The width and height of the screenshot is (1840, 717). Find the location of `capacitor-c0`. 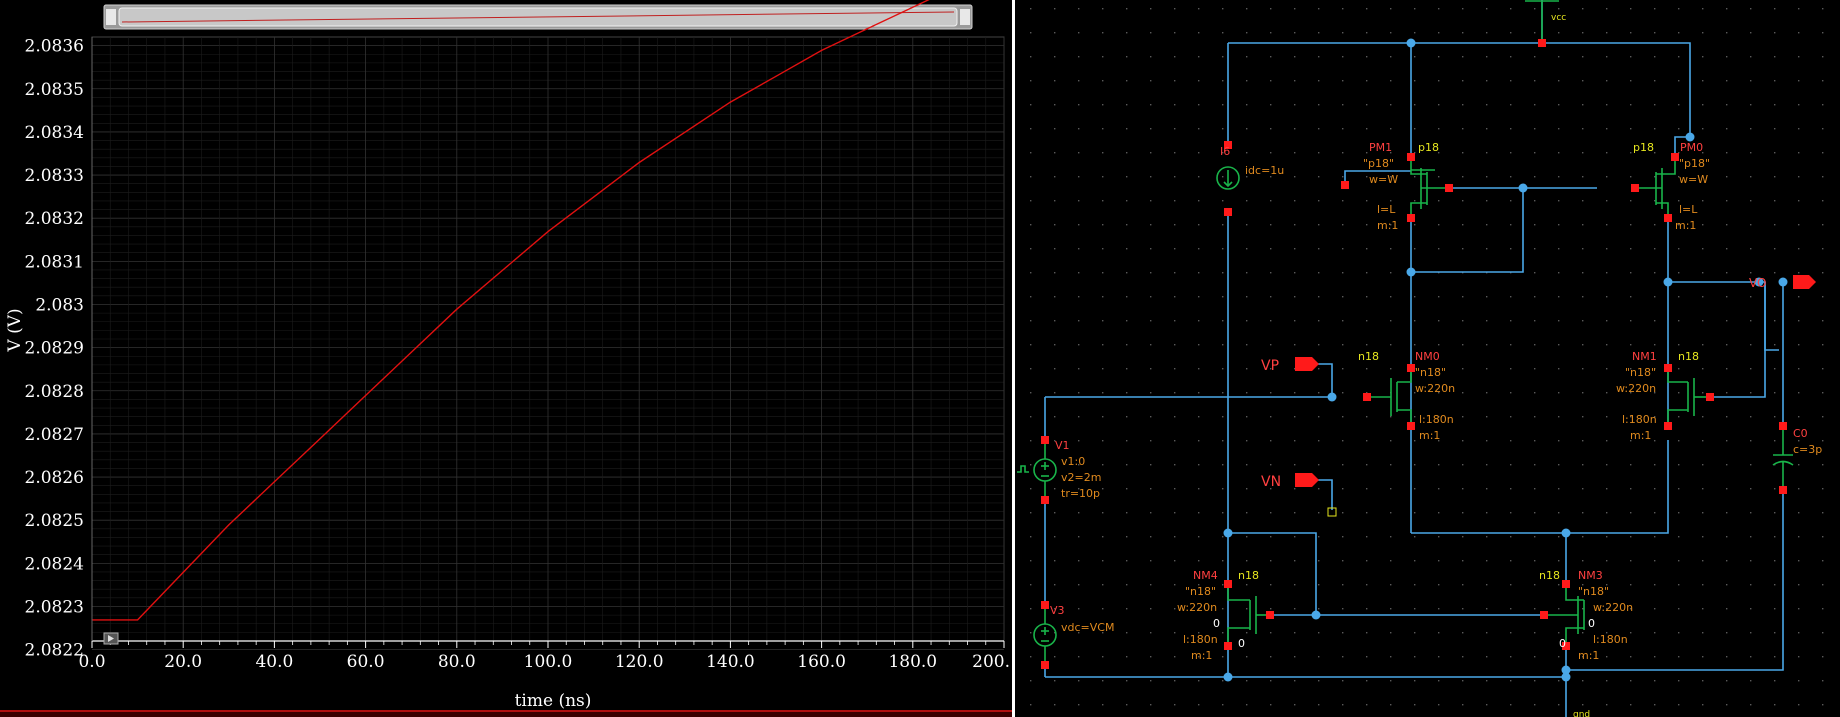

capacitor-c0 is located at coordinates (1783, 458).